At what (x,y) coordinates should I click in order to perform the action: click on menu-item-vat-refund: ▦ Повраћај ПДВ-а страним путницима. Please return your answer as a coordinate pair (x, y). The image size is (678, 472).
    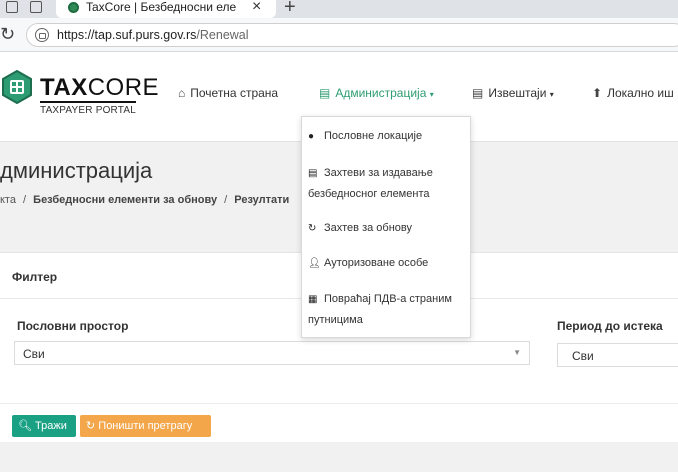
    Looking at the image, I should click on (387, 310).